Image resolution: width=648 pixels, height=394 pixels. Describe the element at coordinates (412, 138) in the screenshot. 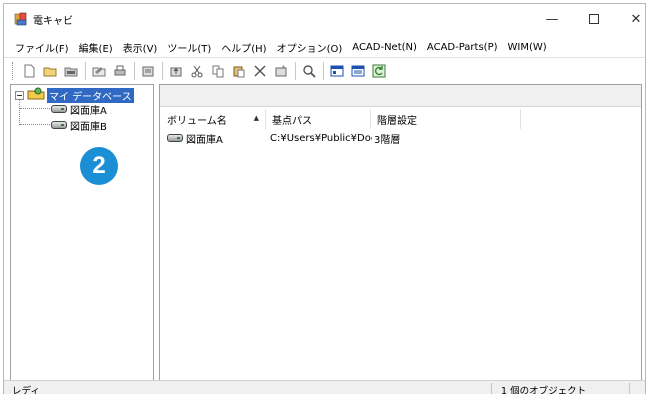

I see `cell-level: 3階層` at that location.